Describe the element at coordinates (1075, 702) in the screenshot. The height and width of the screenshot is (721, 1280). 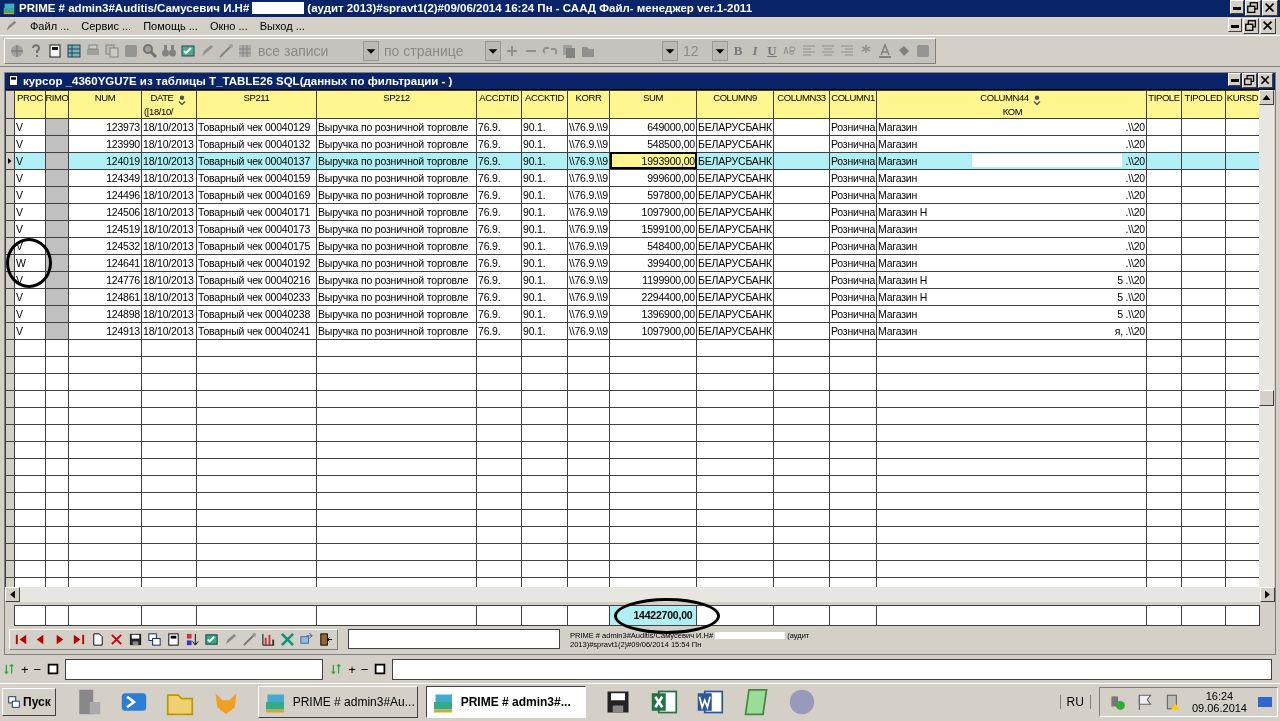
I see `language-indicator: RU` at that location.